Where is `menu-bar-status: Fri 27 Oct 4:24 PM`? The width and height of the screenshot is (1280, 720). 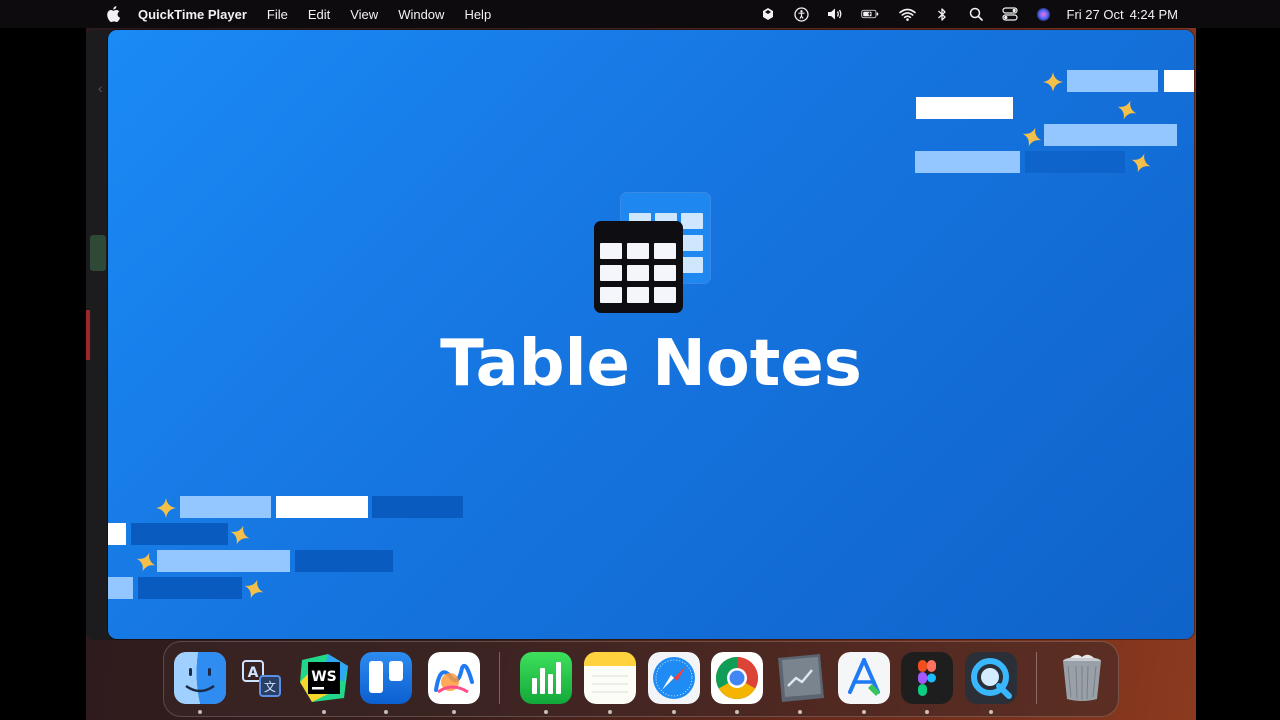
menu-bar-status: Fri 27 Oct 4:24 PM is located at coordinates (961, 14).